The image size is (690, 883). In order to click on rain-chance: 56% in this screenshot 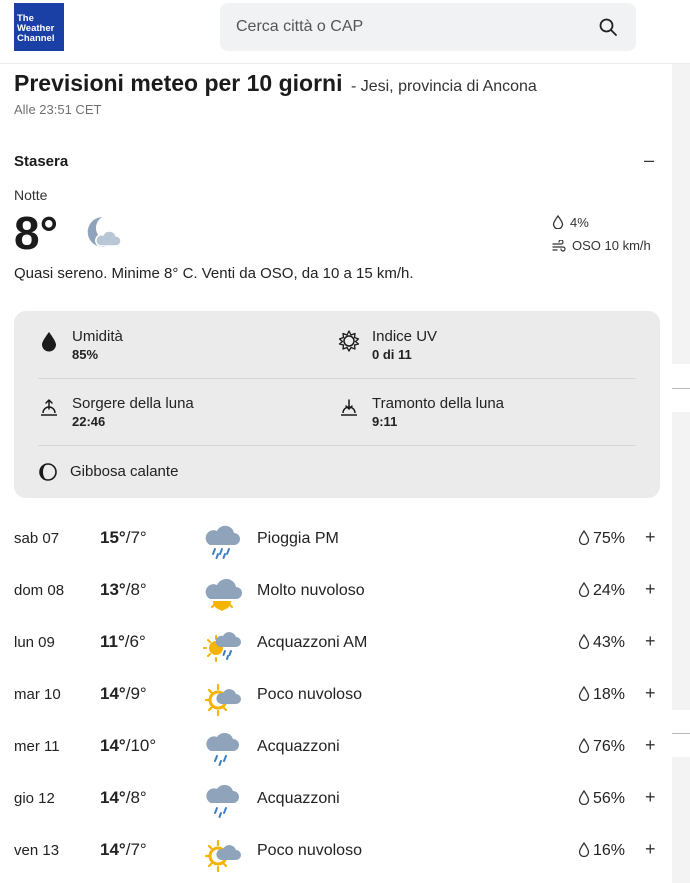, I will do `click(602, 798)`.